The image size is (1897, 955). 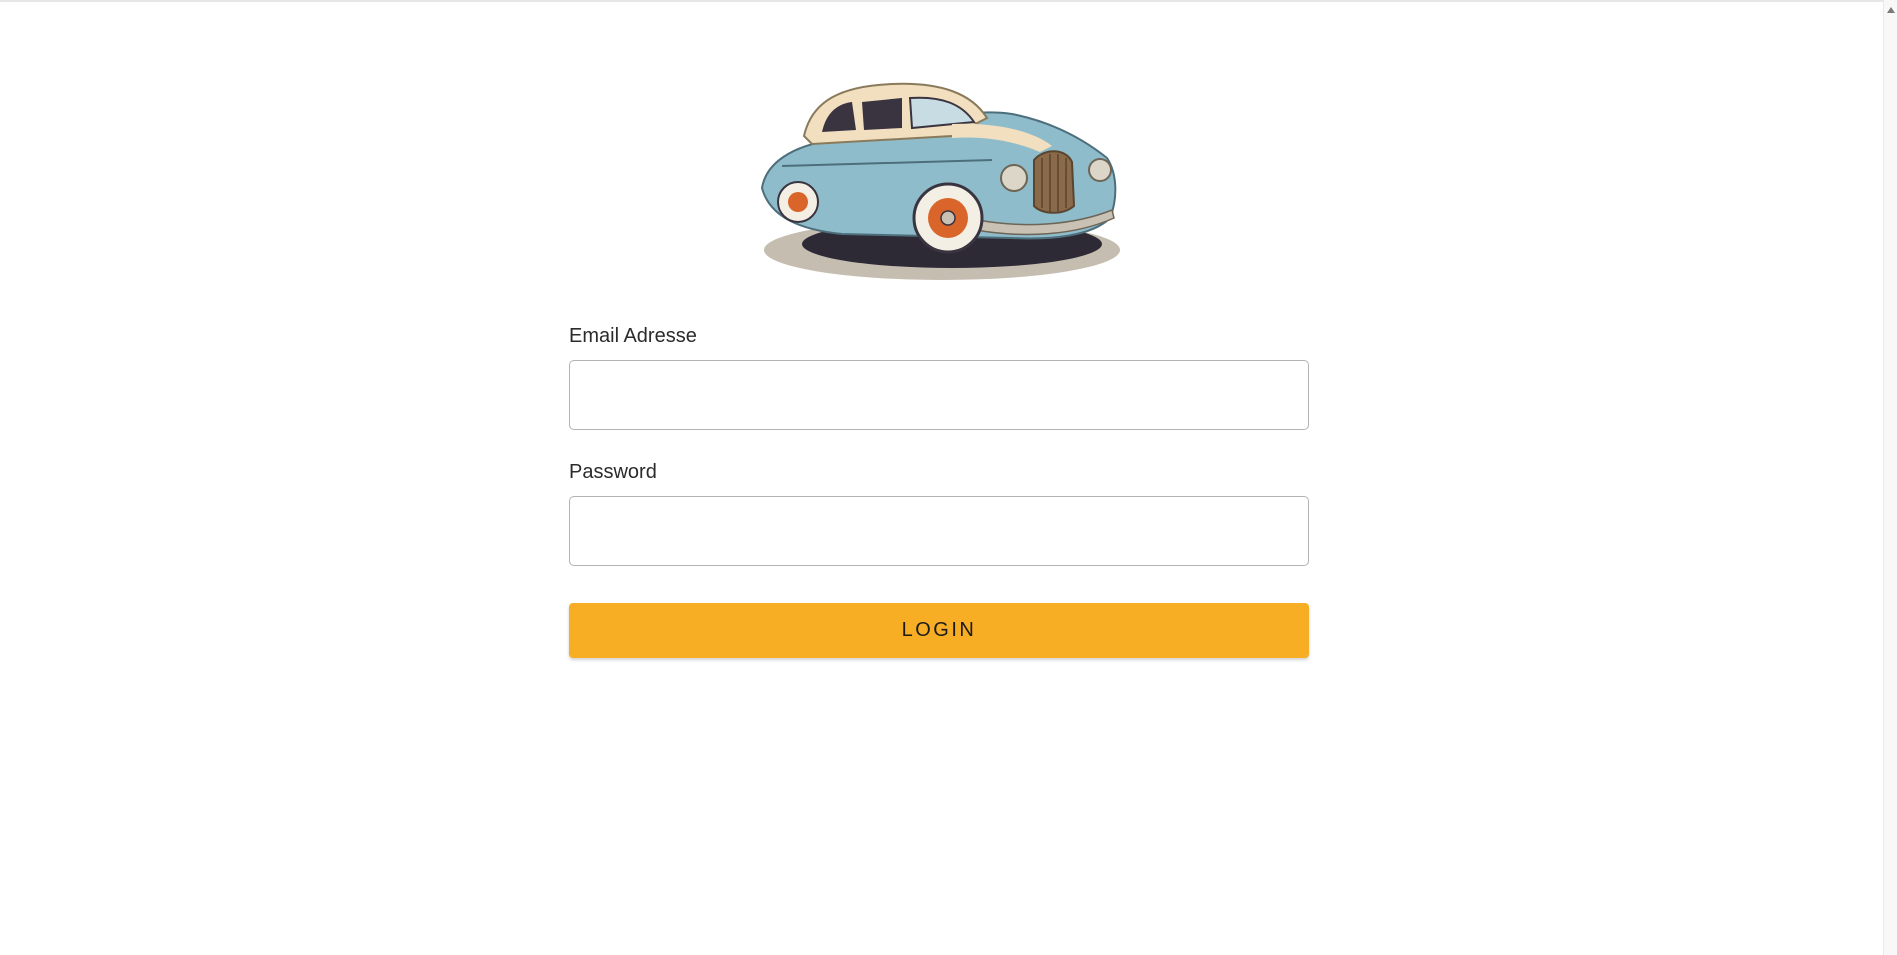 What do you see at coordinates (941, 1) in the screenshot?
I see `top-divider` at bounding box center [941, 1].